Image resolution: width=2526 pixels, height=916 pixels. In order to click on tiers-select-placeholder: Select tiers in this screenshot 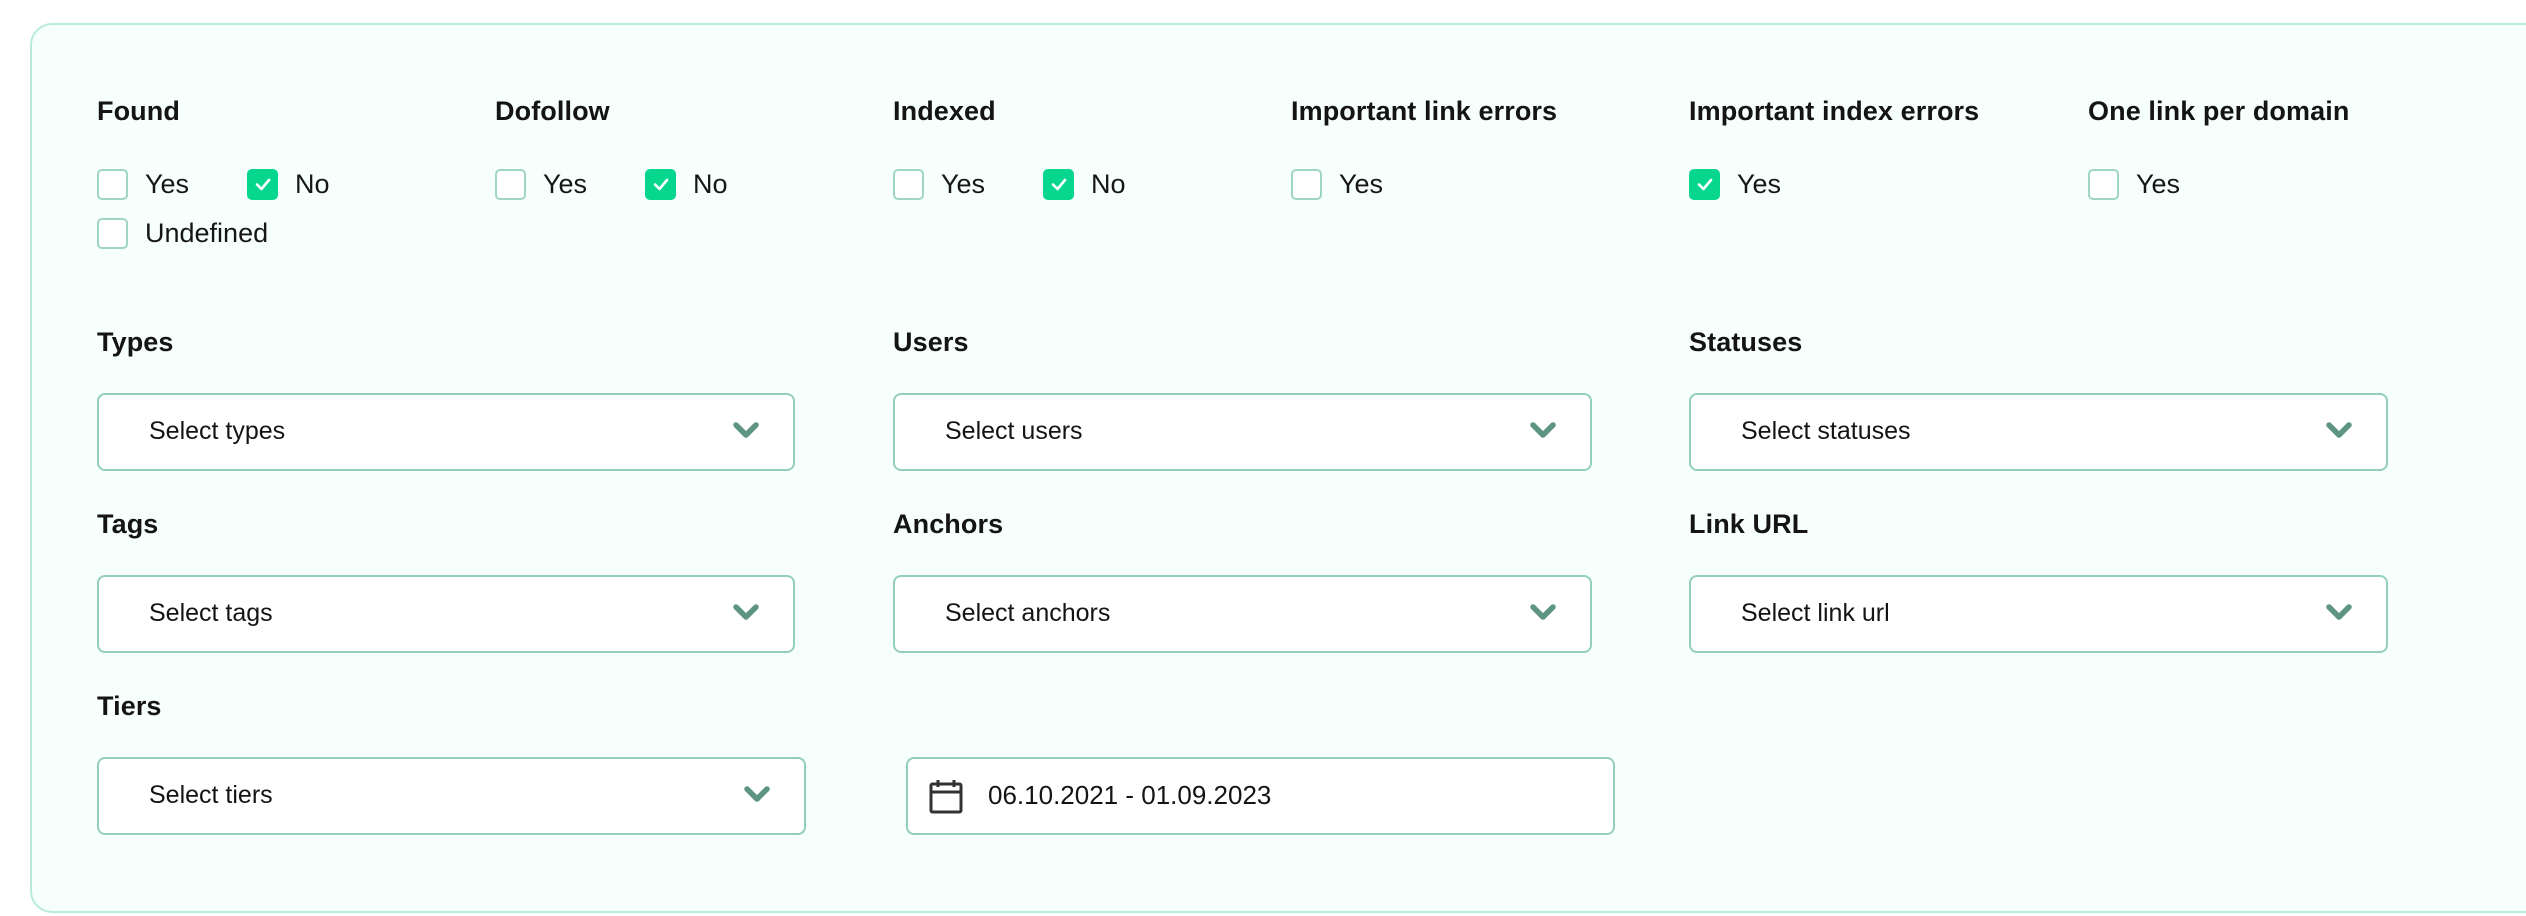, I will do `click(211, 795)`.